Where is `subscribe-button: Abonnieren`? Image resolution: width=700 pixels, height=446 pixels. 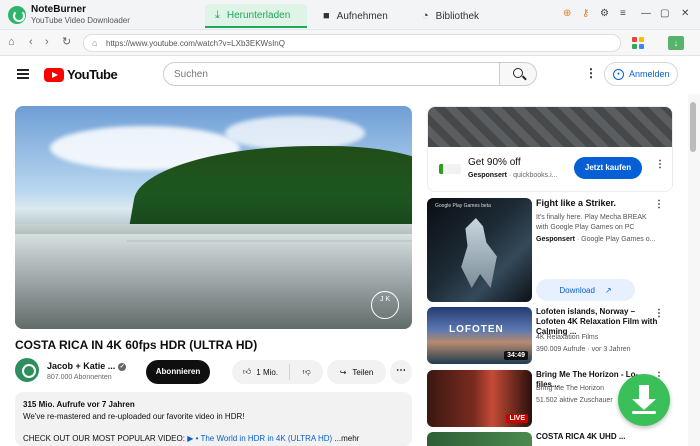
subscribe-button: Abonnieren is located at coordinates (178, 372).